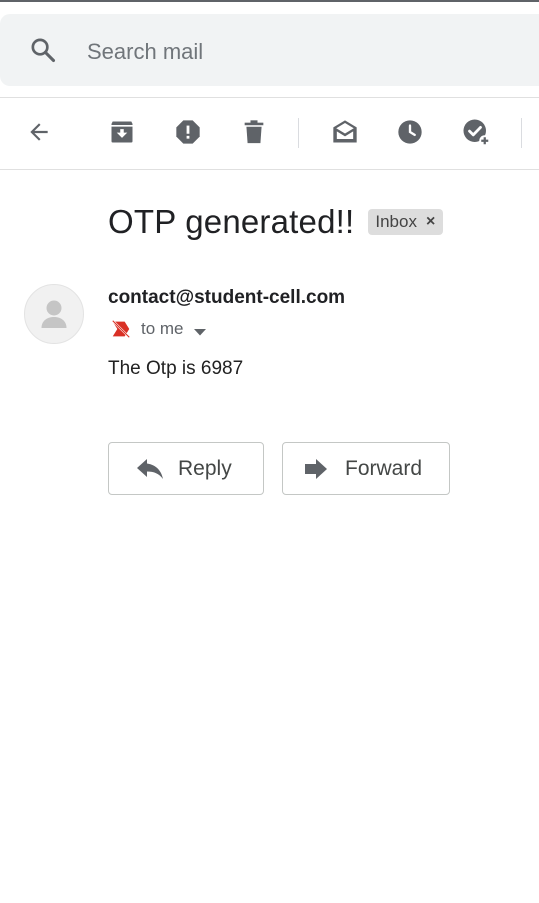  I want to click on search-bar, so click(269, 50).